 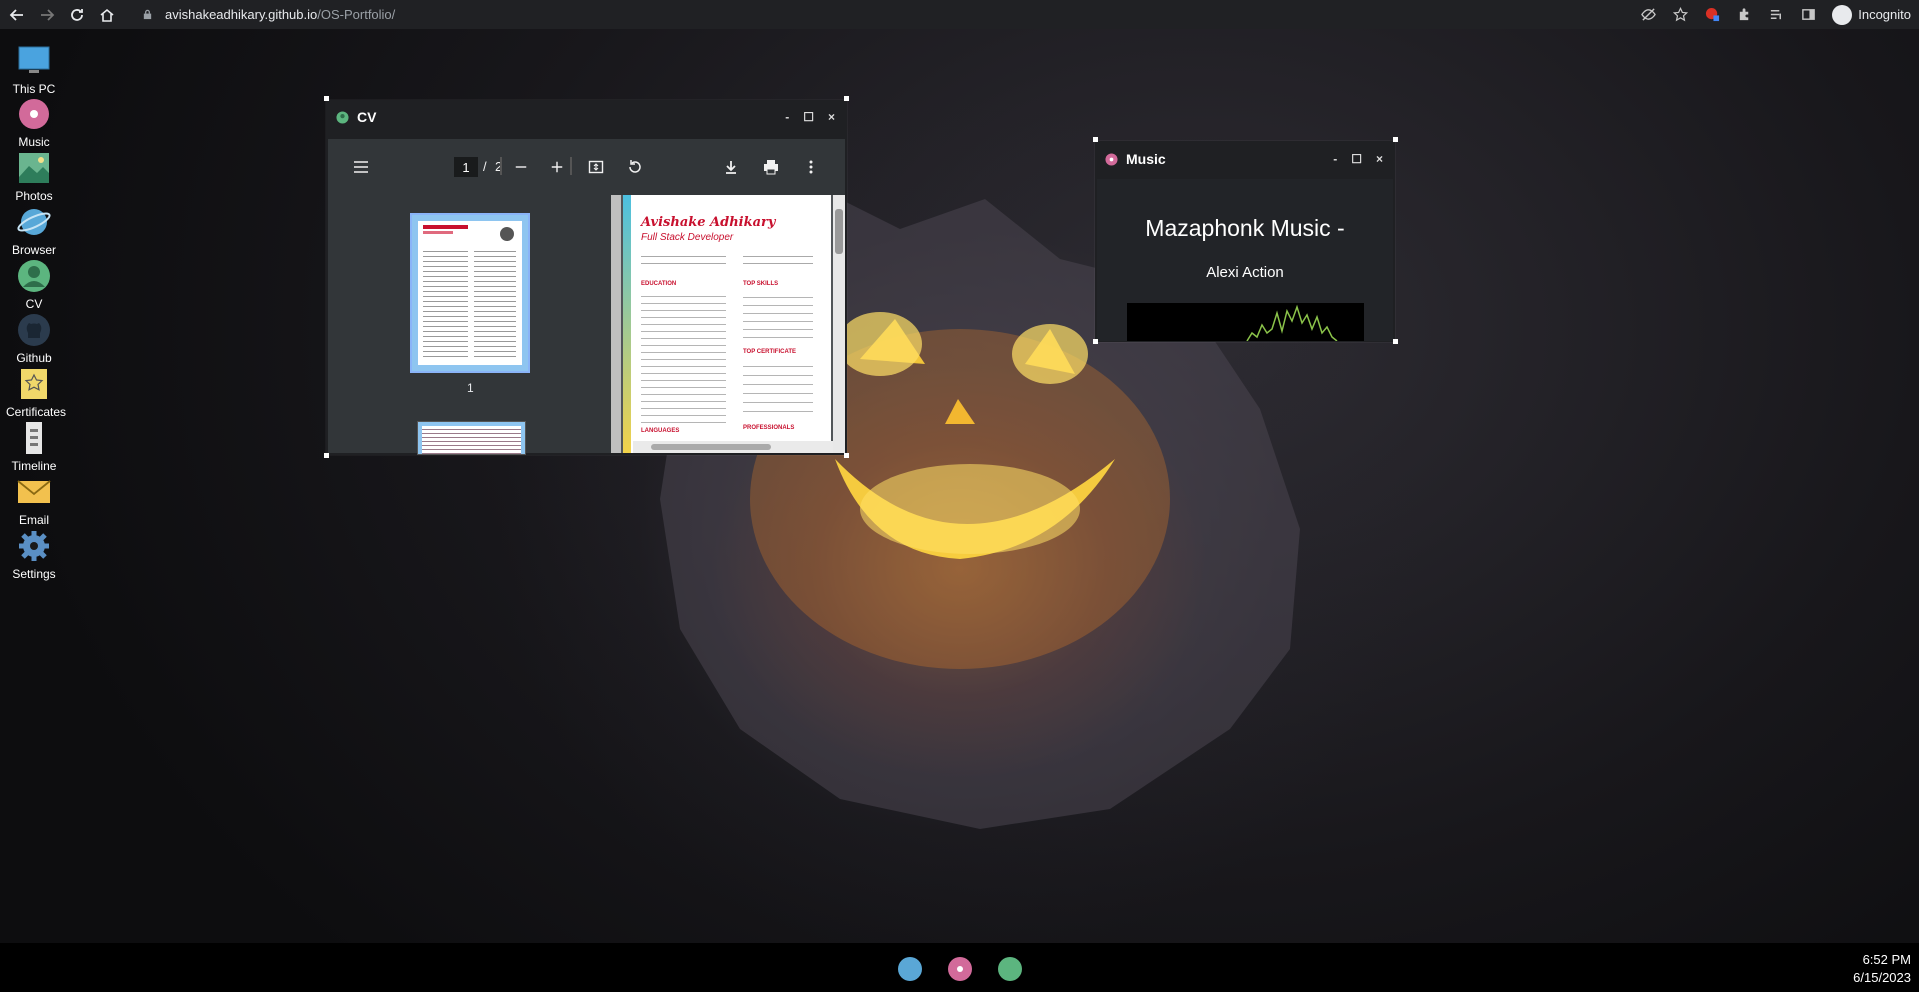 What do you see at coordinates (34, 492) in the screenshot?
I see `envelope-icon` at bounding box center [34, 492].